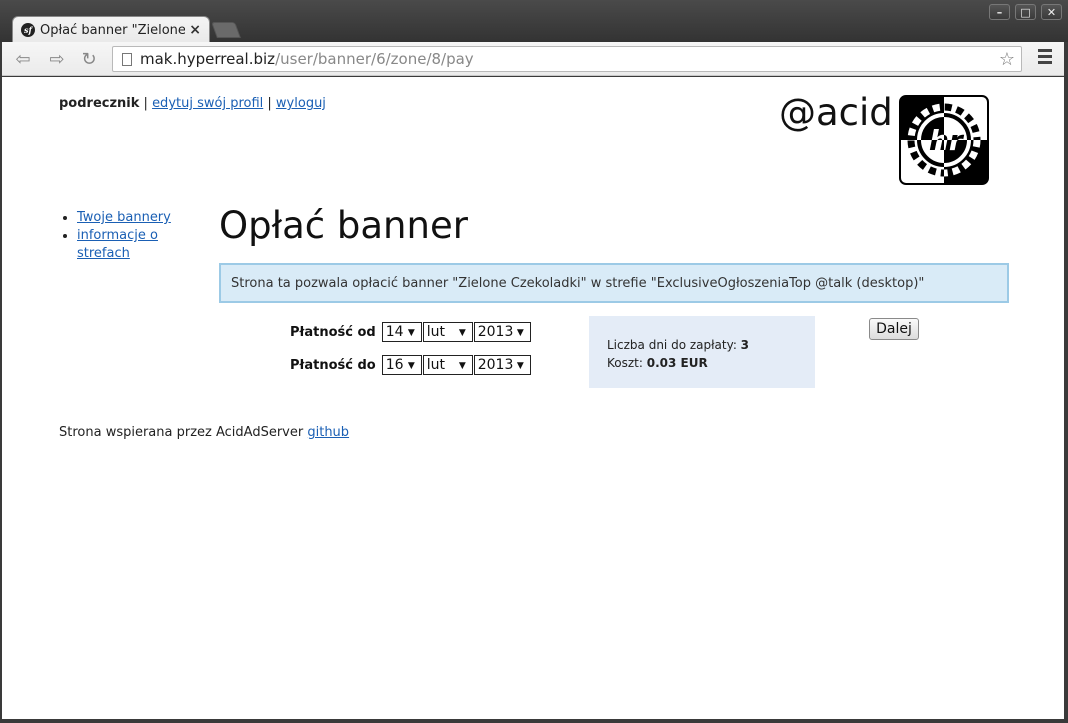  Describe the element at coordinates (374, 59) in the screenshot. I see `url-path: /user/banner/6/zone/8/pay` at that location.